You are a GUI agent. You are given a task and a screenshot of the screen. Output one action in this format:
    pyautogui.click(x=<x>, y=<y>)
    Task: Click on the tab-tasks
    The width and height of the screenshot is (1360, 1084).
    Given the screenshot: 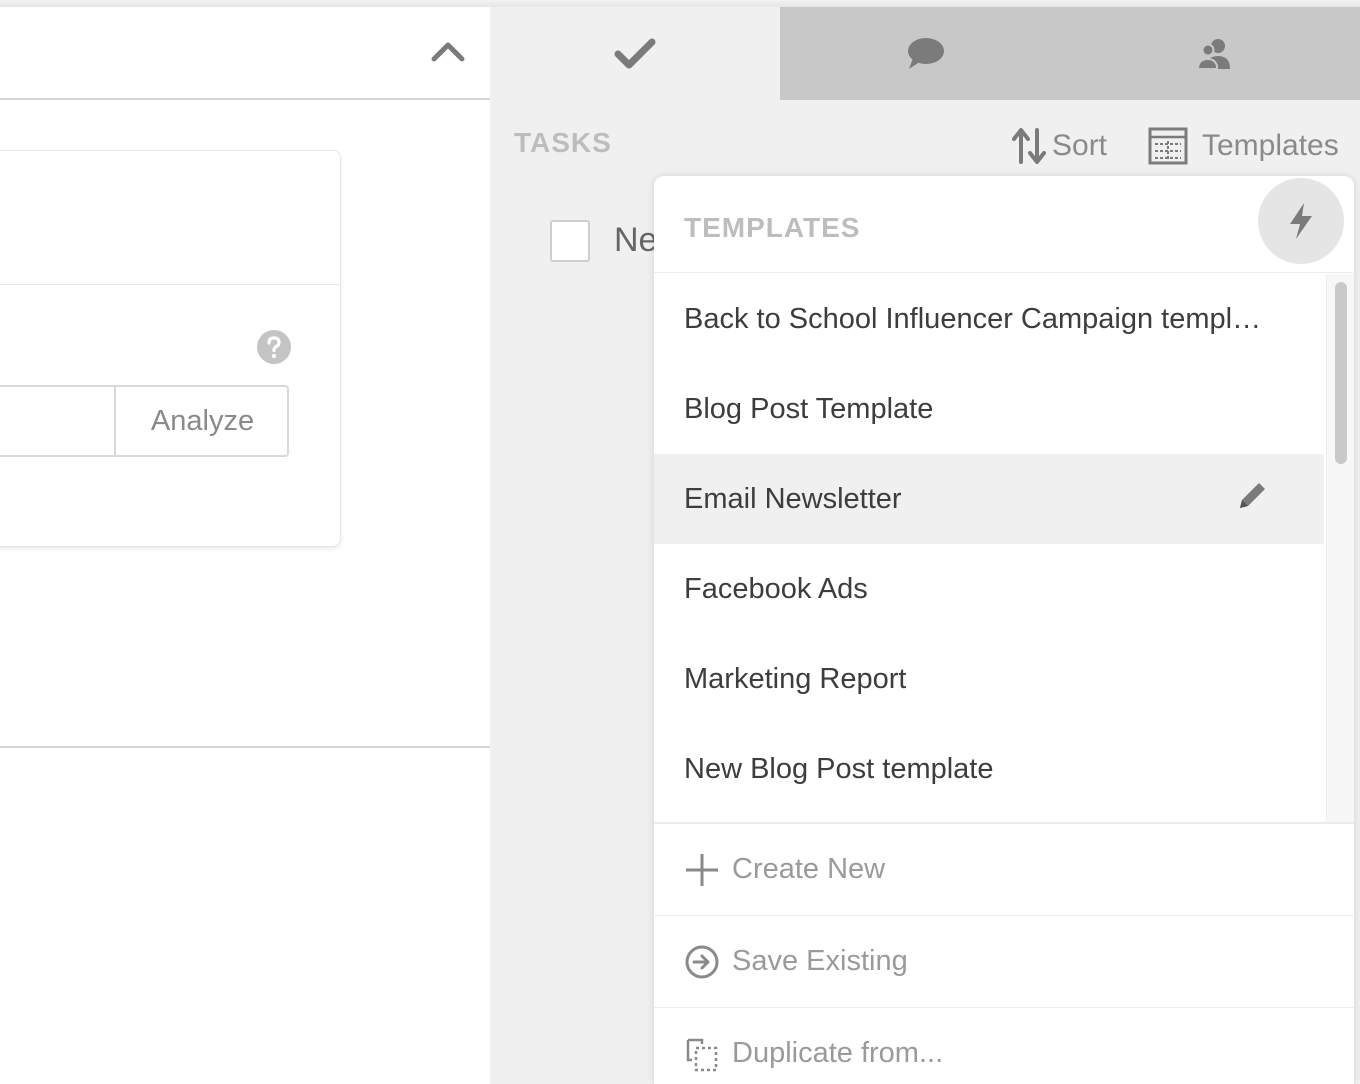 What is the action you would take?
    pyautogui.click(x=635, y=53)
    